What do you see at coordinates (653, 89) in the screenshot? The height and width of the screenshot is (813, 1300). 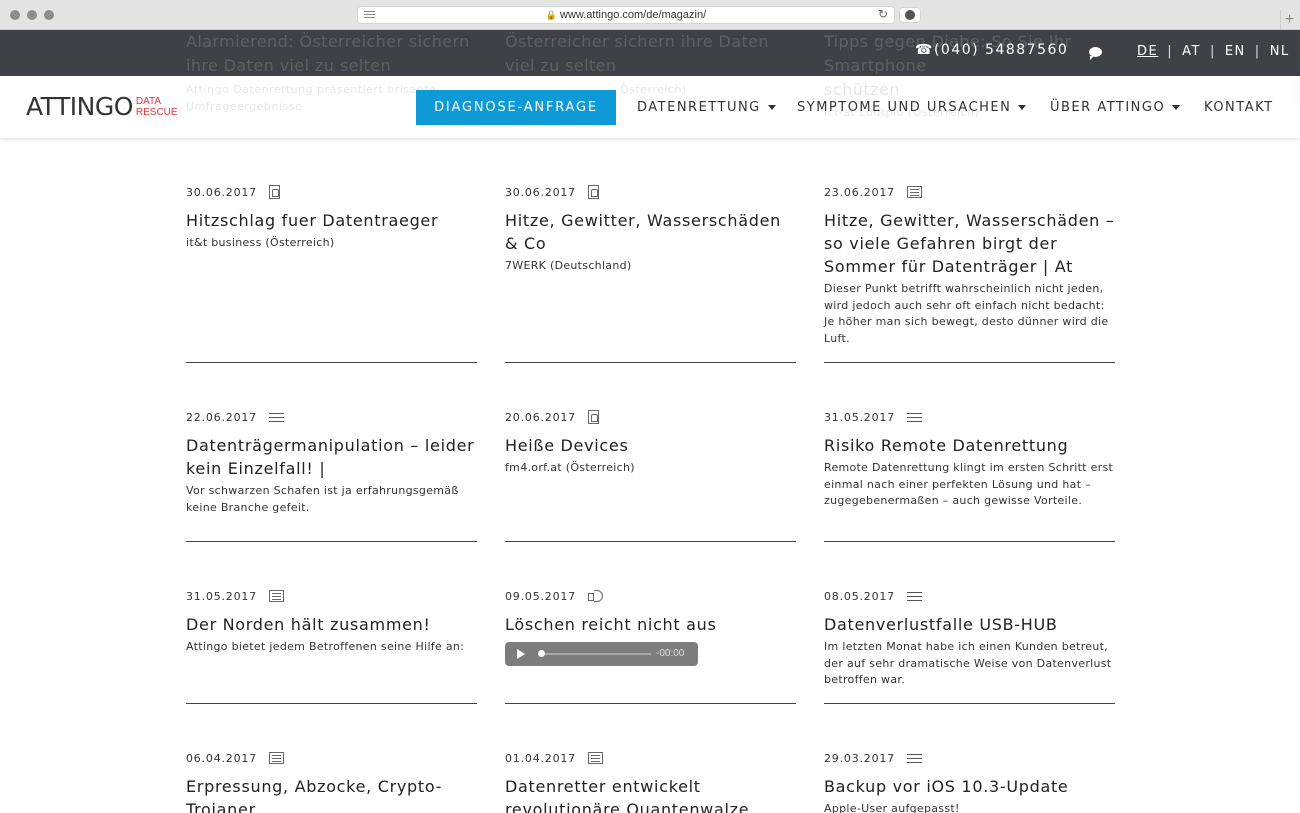 I see `scrolled-content-ghost: Österreich)` at bounding box center [653, 89].